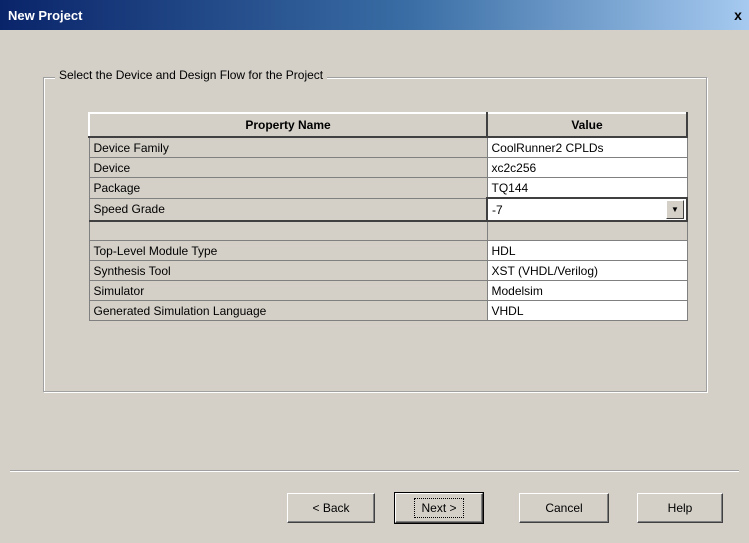 The height and width of the screenshot is (543, 749). Describe the element at coordinates (587, 250) in the screenshot. I see `property-value: HDL` at that location.